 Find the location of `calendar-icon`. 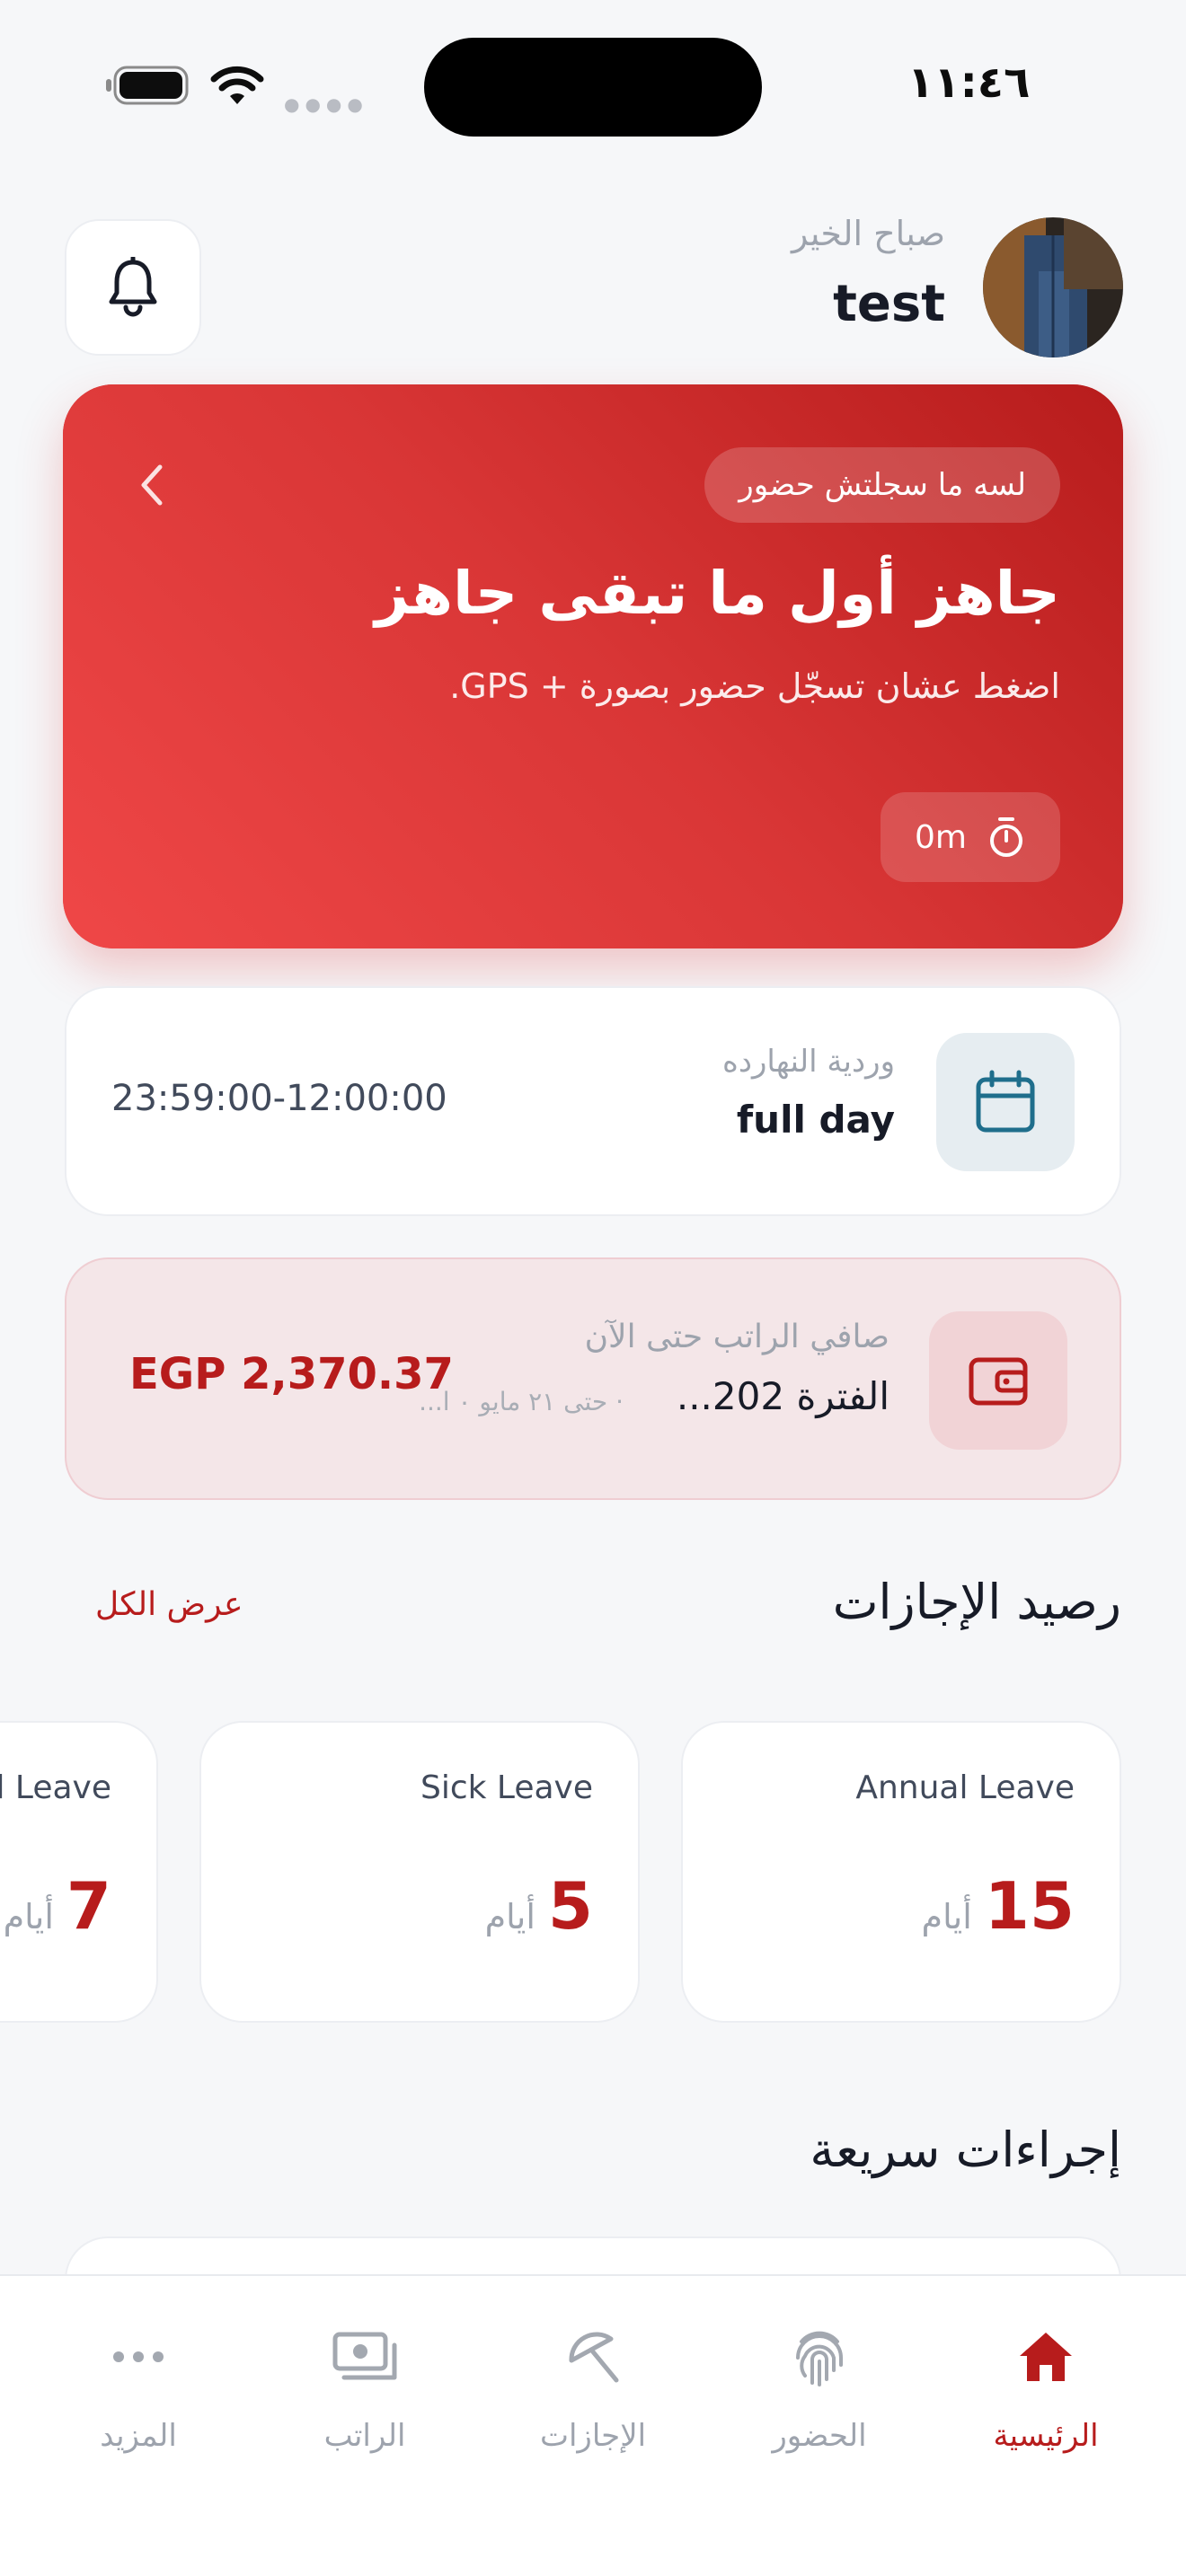

calendar-icon is located at coordinates (1005, 1101).